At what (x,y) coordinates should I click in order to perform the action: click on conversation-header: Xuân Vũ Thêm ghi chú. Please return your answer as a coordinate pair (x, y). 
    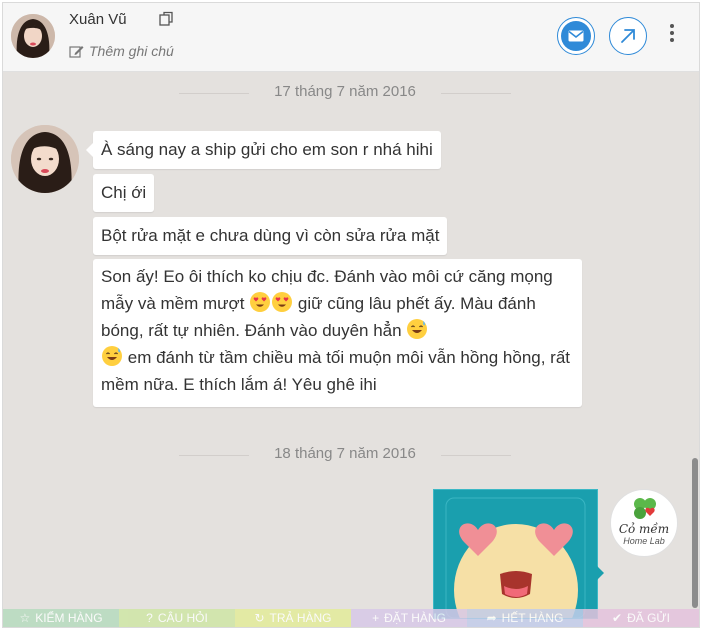
    Looking at the image, I should click on (351, 37).